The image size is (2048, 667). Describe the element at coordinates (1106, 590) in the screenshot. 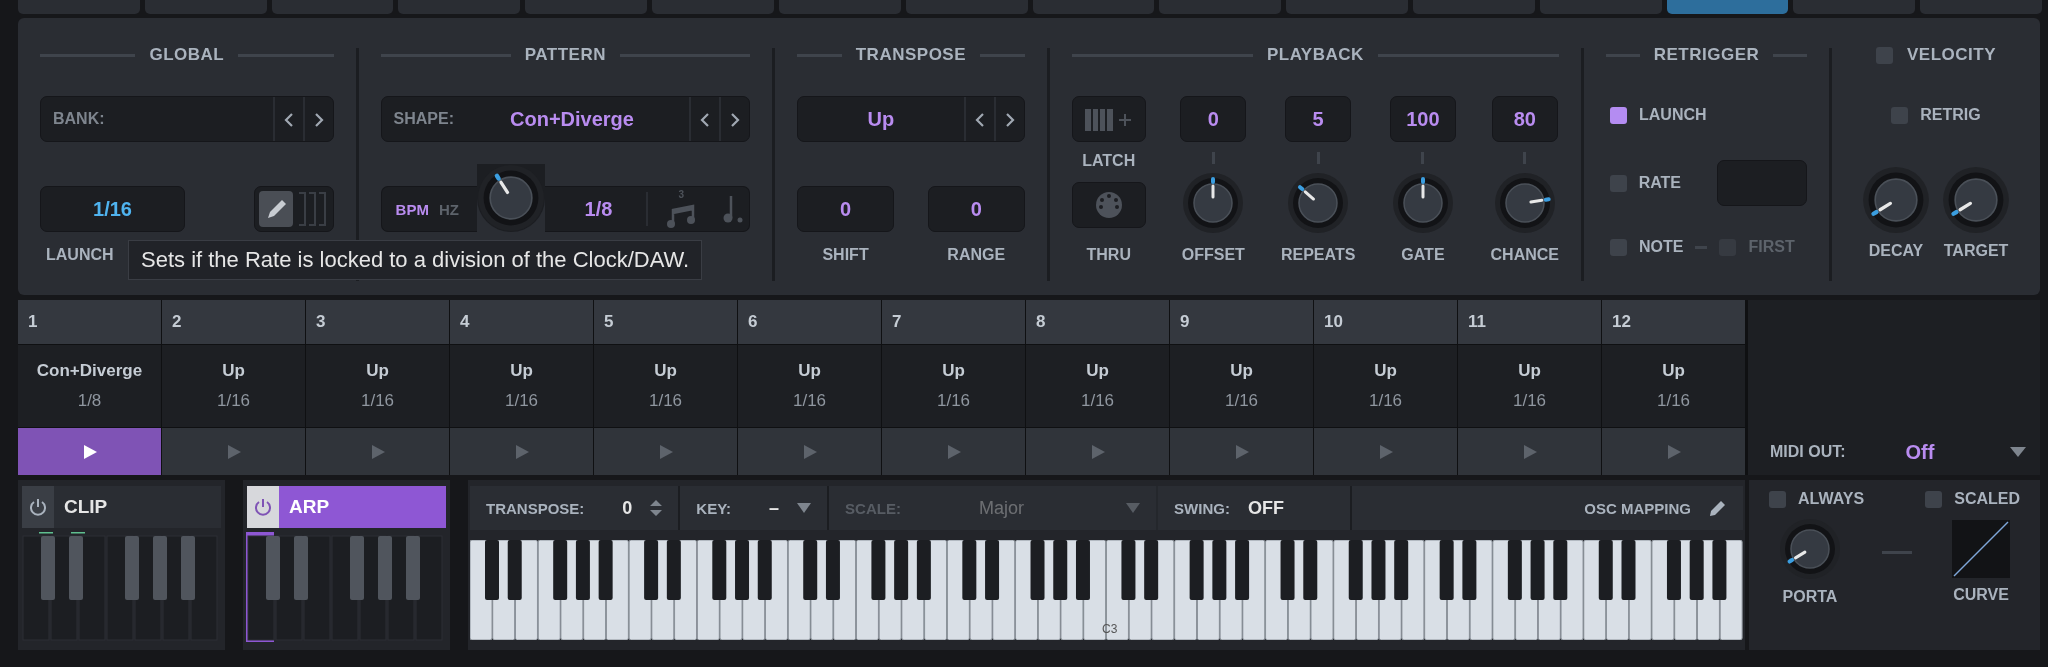

I see `piano-keyboard-drawing` at that location.